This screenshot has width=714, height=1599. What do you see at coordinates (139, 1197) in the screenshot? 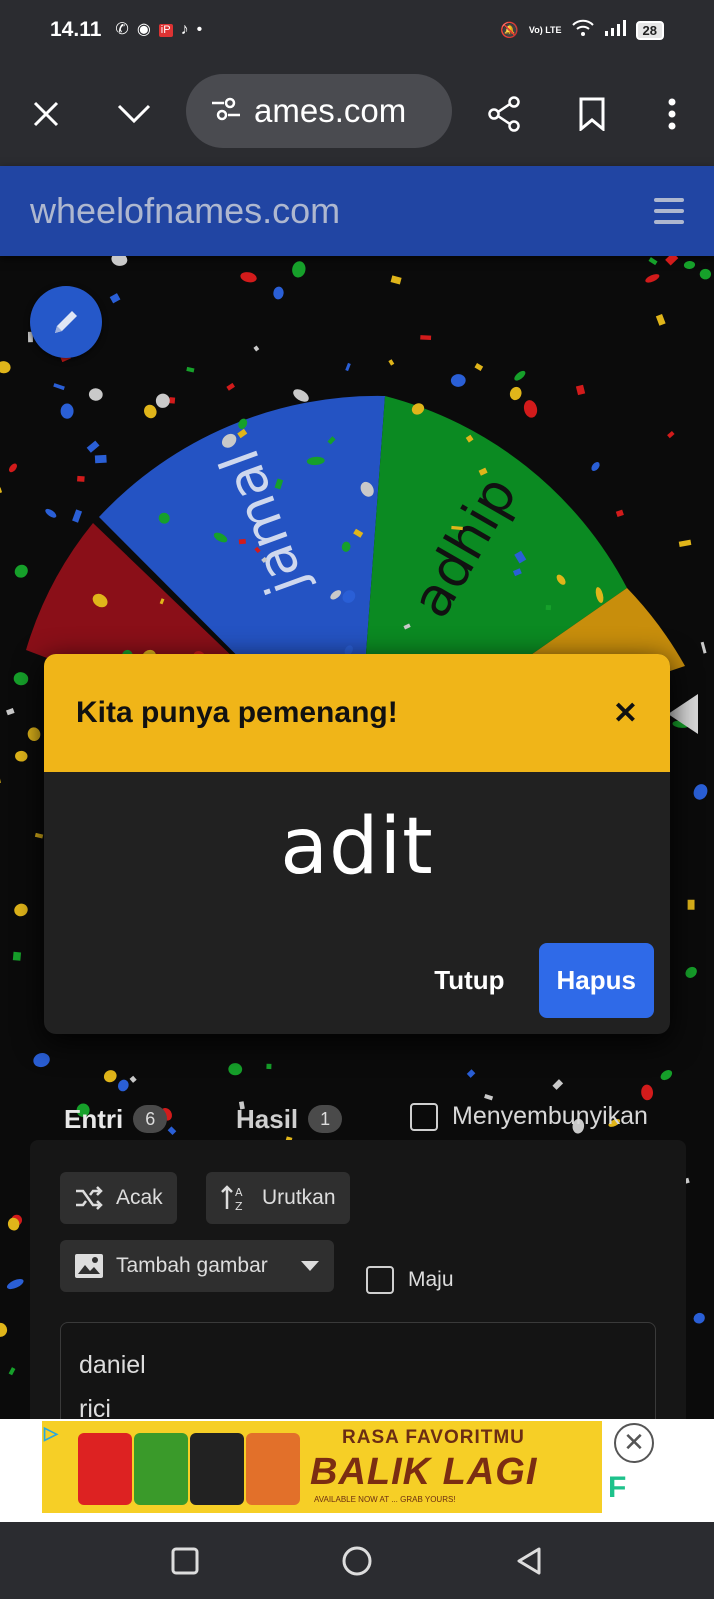
I see `shuffle-label: Acak` at bounding box center [139, 1197].